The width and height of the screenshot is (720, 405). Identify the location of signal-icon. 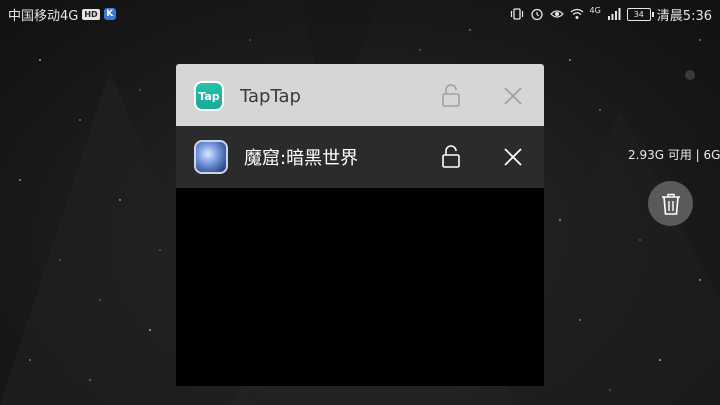
(614, 14).